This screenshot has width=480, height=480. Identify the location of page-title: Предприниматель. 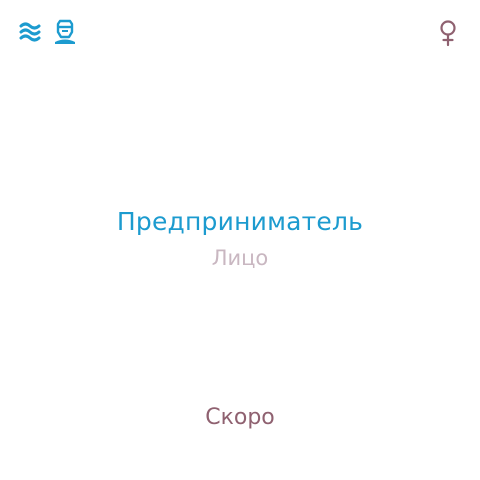
(240, 221).